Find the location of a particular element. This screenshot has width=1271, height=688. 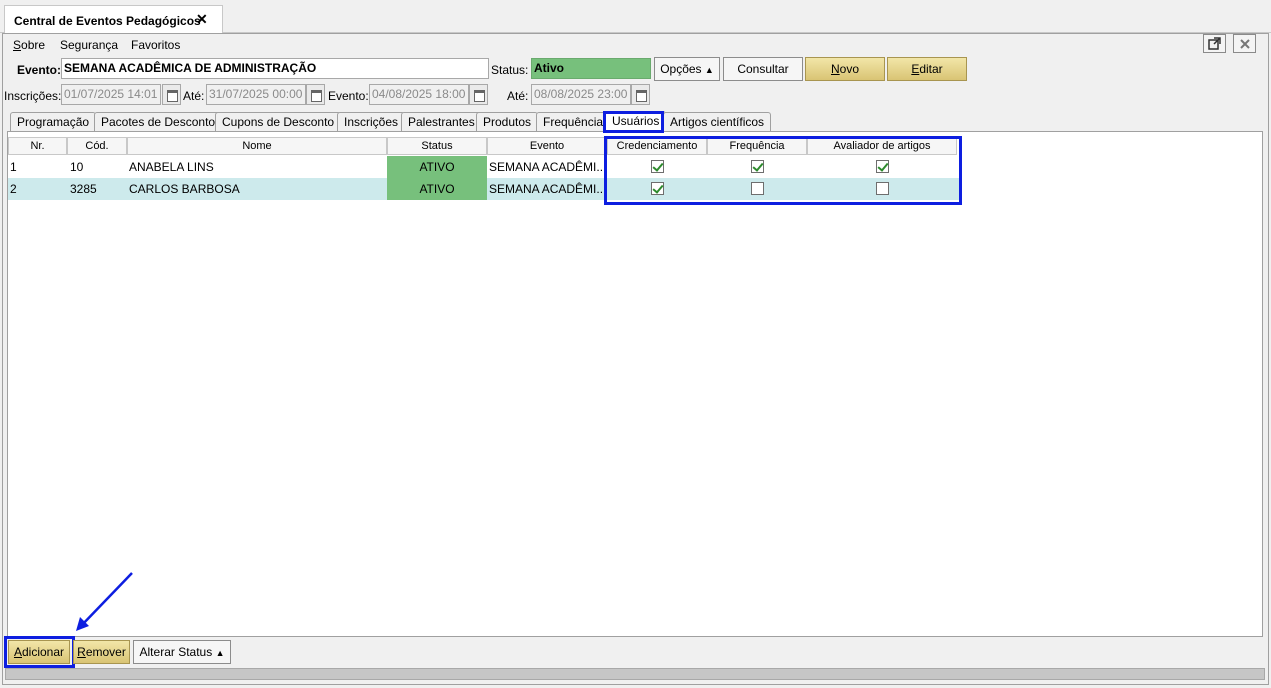

tab-programacao: Programação is located at coordinates (53, 121).